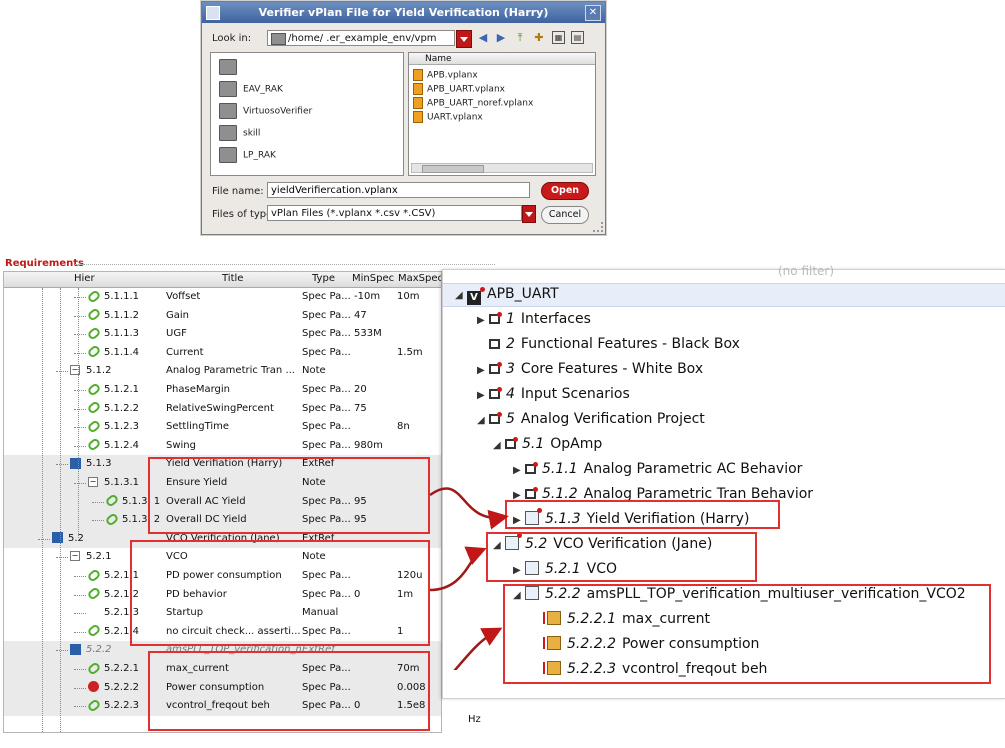 This screenshot has width=1005, height=748. I want to click on look-in-label: Look in:, so click(232, 38).